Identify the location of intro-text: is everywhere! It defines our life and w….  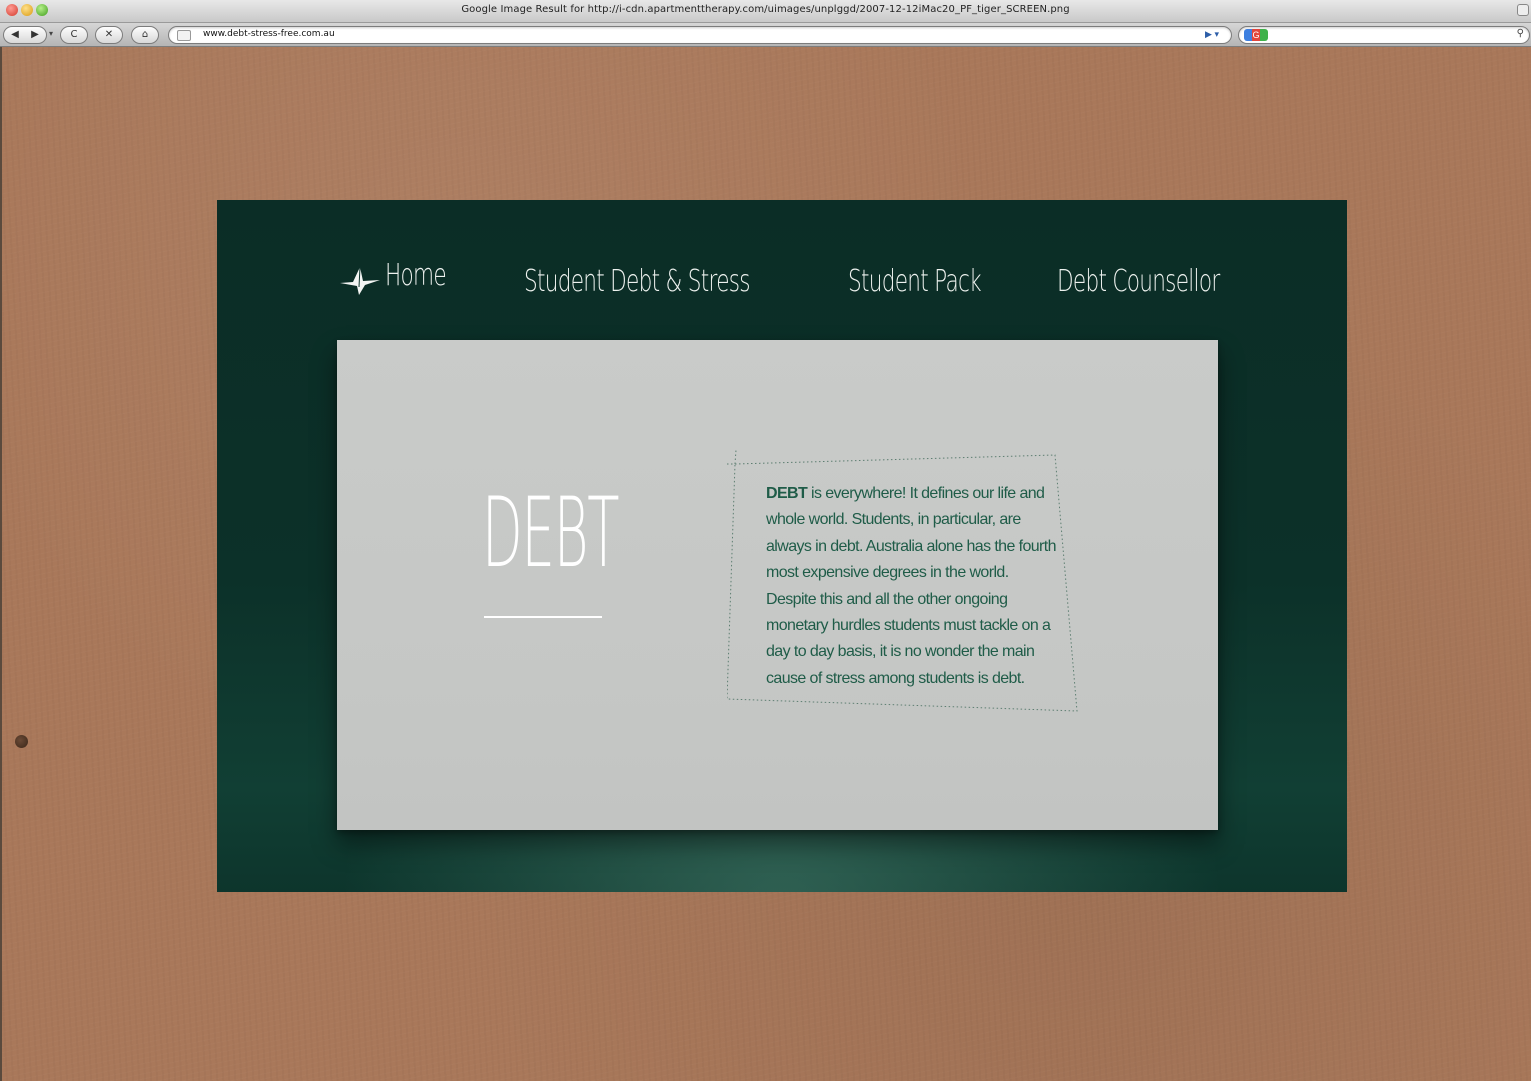
(911, 586).